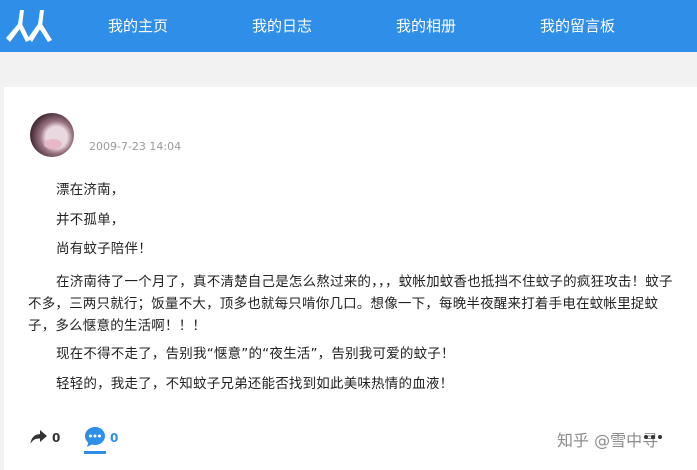 The width and height of the screenshot is (697, 470). Describe the element at coordinates (56, 438) in the screenshot. I see `share-count: 0` at that location.